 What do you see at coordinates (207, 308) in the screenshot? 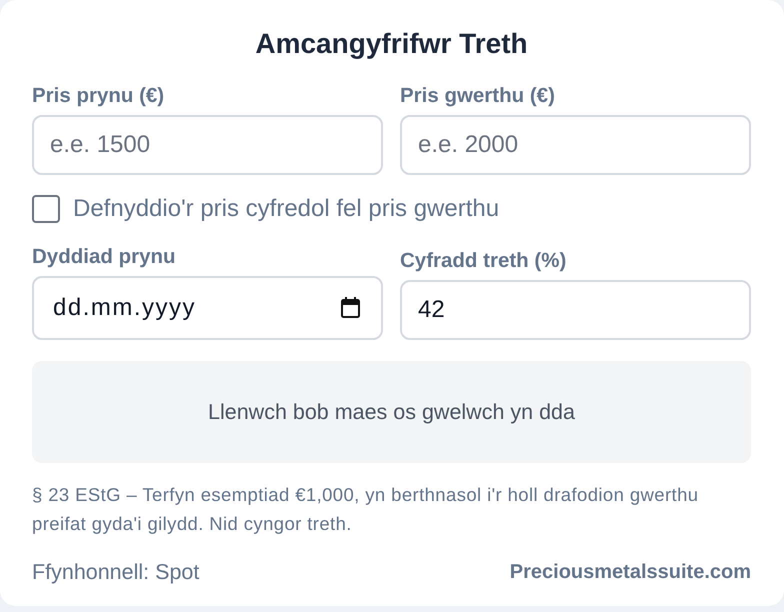
I see `date-field: dd.mm.yyyy` at bounding box center [207, 308].